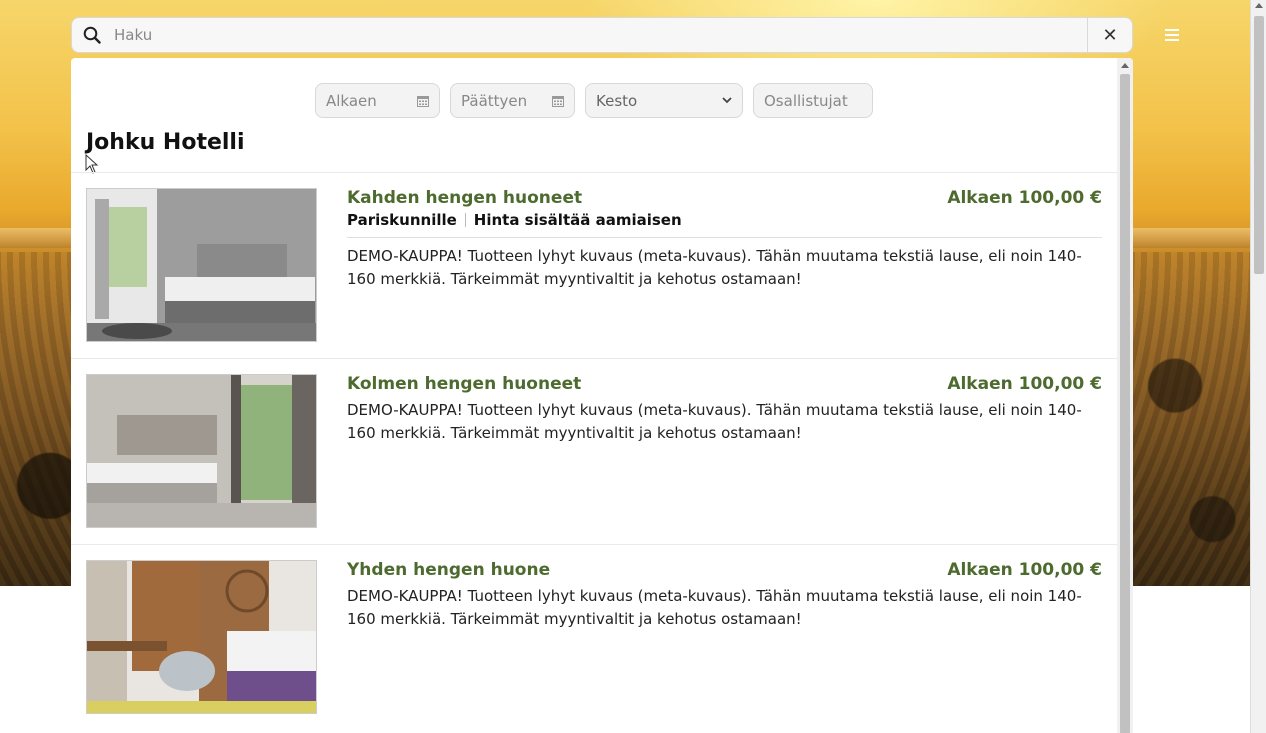  What do you see at coordinates (201, 637) in the screenshot?
I see `room-image-single` at bounding box center [201, 637].